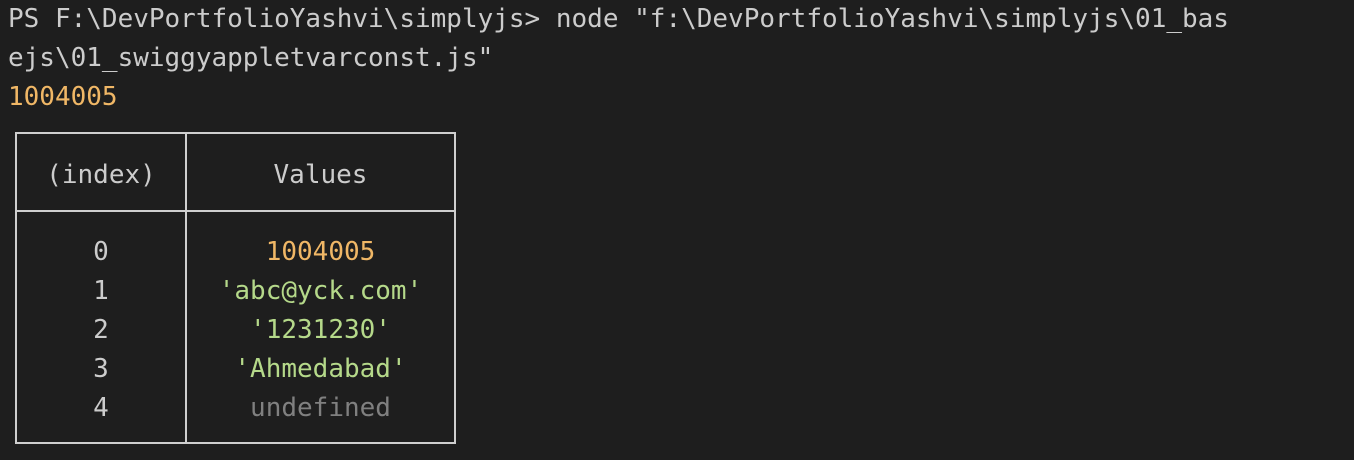 The image size is (1354, 460). I want to click on table-cell-value: 'Ahmedabad', so click(320, 369).